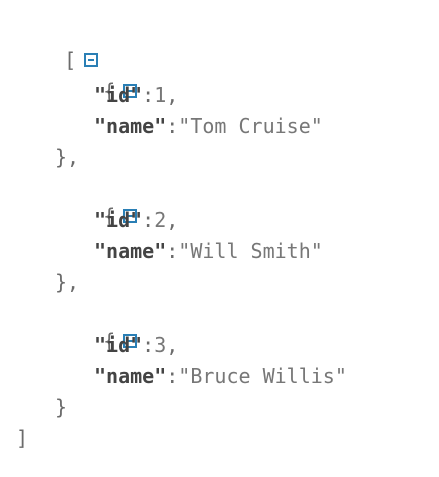 This screenshot has width=439, height=477. I want to click on field-line-id-1: "id":1,, so click(136, 95).